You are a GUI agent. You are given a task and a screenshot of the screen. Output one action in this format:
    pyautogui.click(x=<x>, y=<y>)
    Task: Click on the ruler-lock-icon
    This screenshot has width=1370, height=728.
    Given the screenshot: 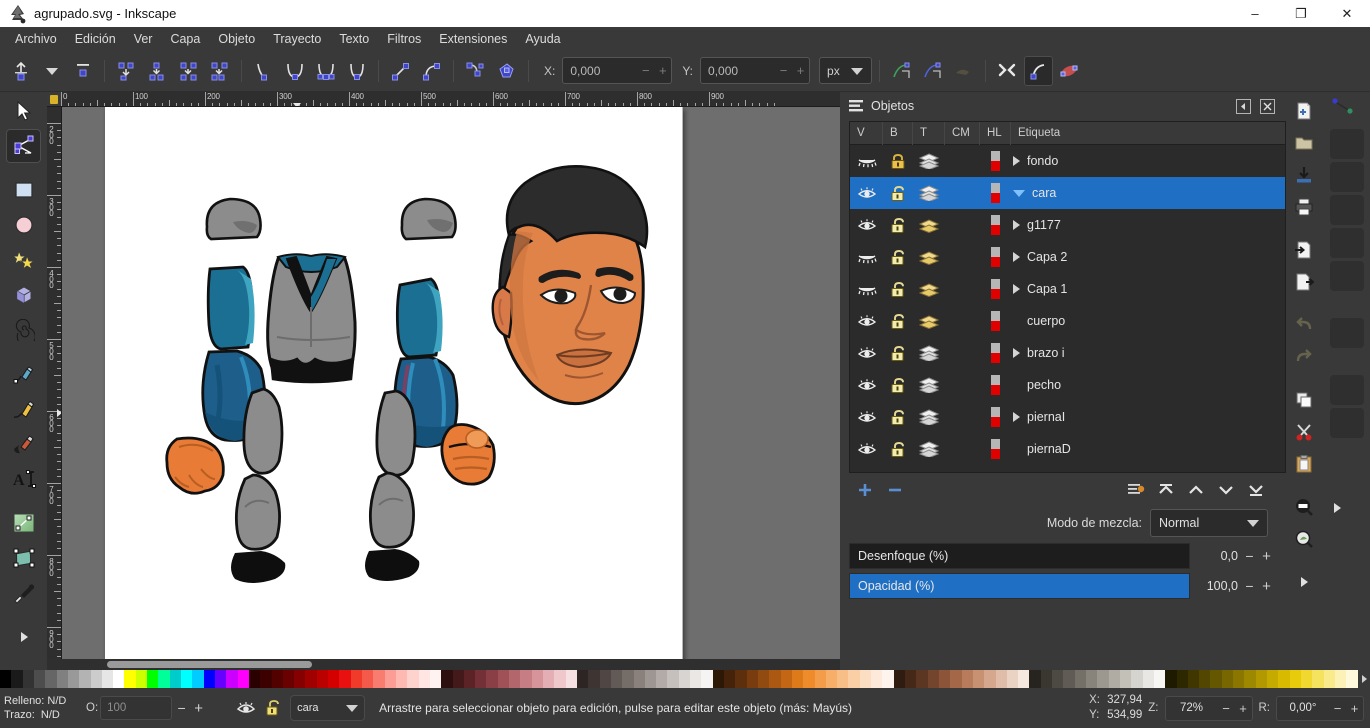 What is the action you would take?
    pyautogui.click(x=54, y=99)
    